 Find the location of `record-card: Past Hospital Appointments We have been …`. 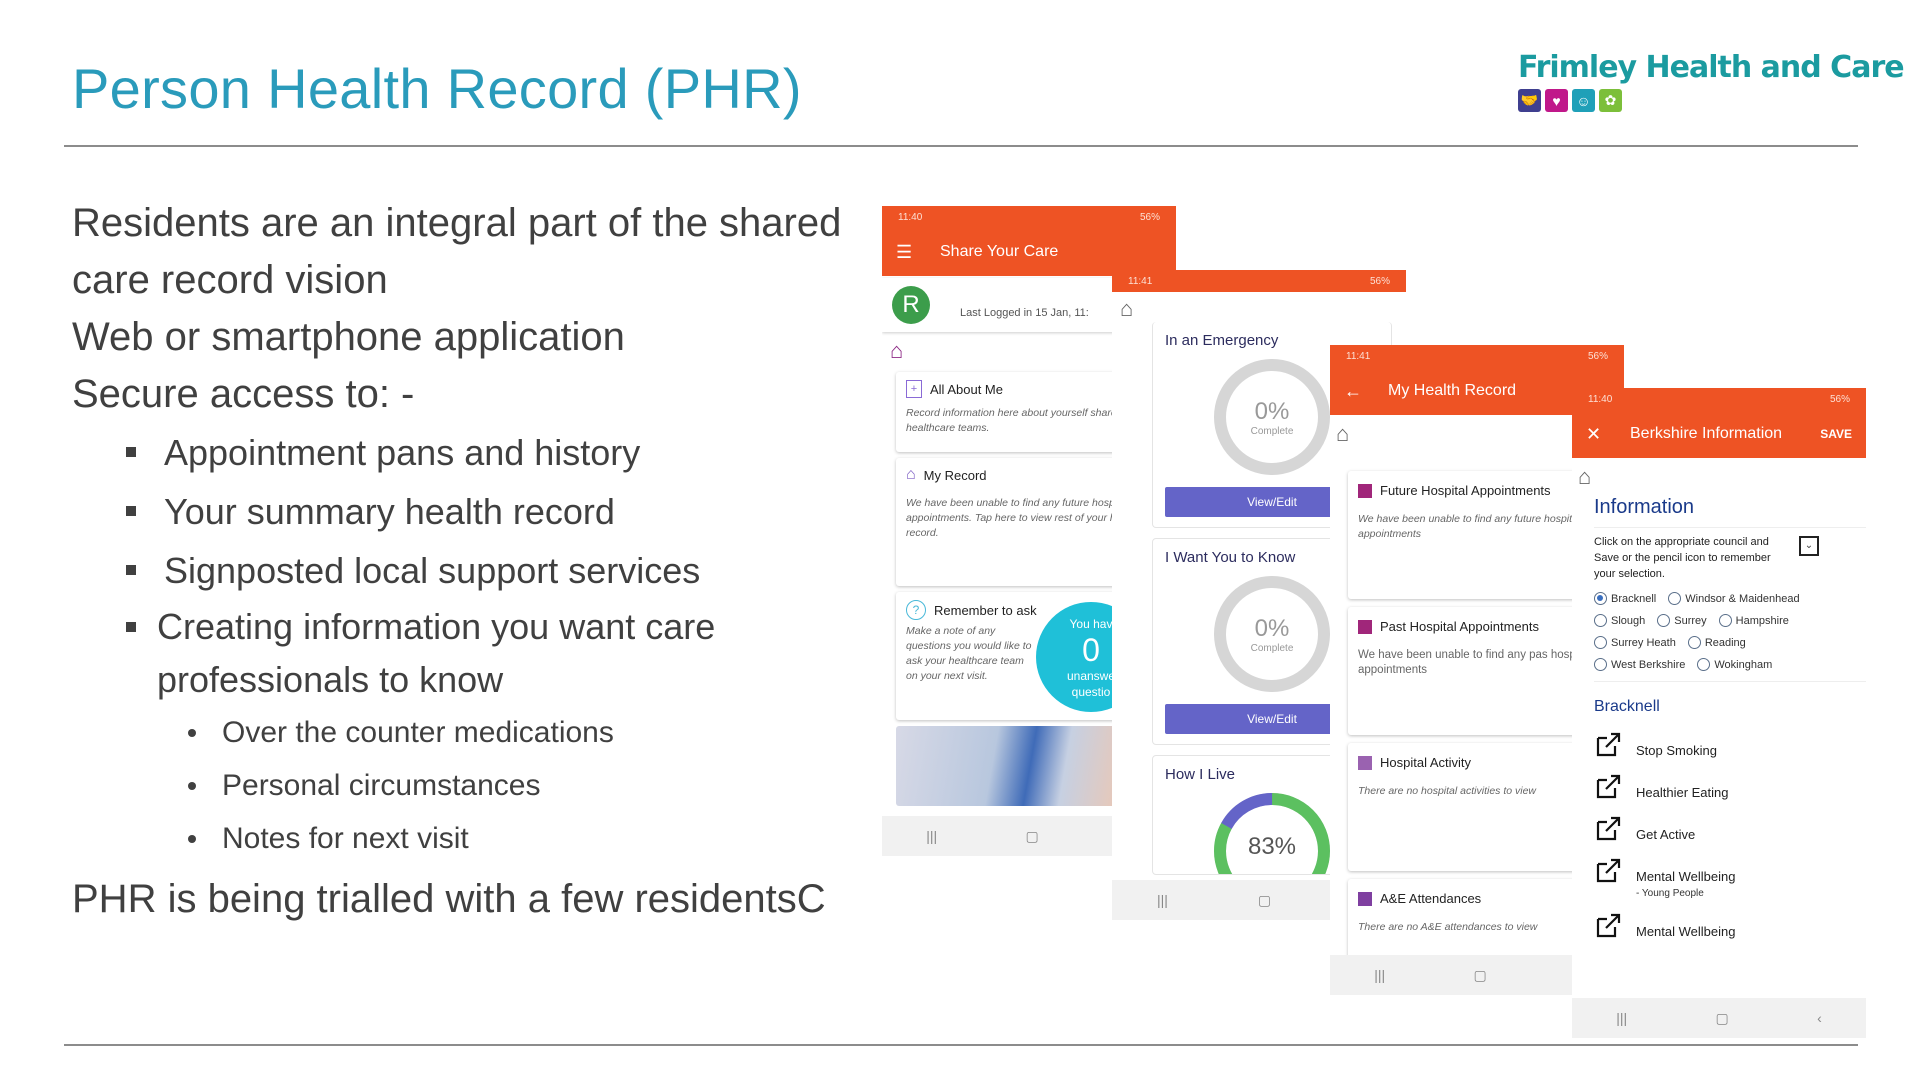

record-card: Past Hospital Appointments We have been … is located at coordinates (1478, 671).